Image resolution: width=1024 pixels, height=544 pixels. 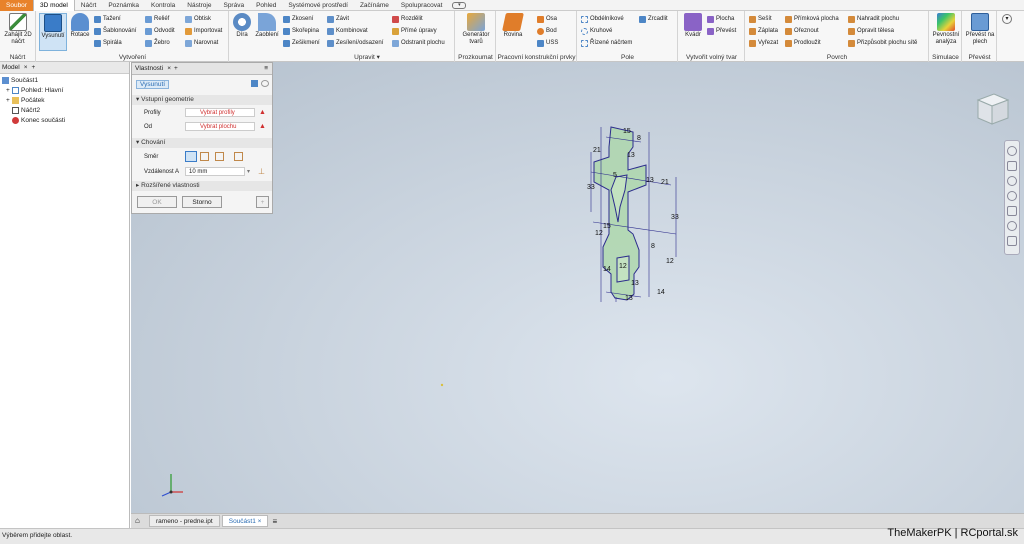 What do you see at coordinates (215, 171) in the screenshot?
I see `distance-input: 10 mm` at bounding box center [215, 171].